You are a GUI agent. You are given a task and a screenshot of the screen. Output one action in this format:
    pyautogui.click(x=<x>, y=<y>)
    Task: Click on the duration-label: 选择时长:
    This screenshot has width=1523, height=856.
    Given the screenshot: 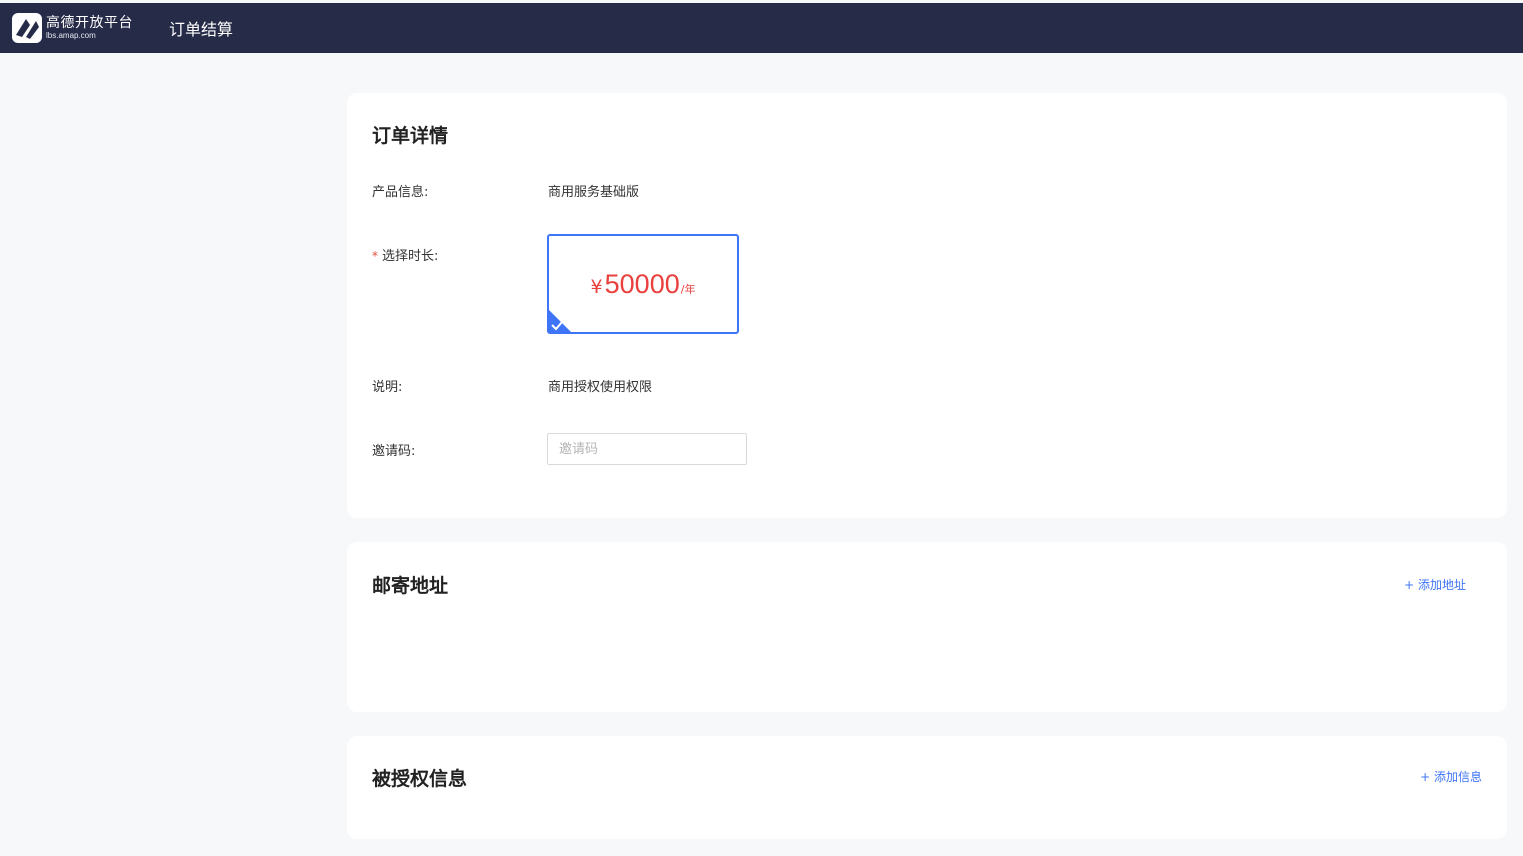 What is the action you would take?
    pyautogui.click(x=410, y=256)
    